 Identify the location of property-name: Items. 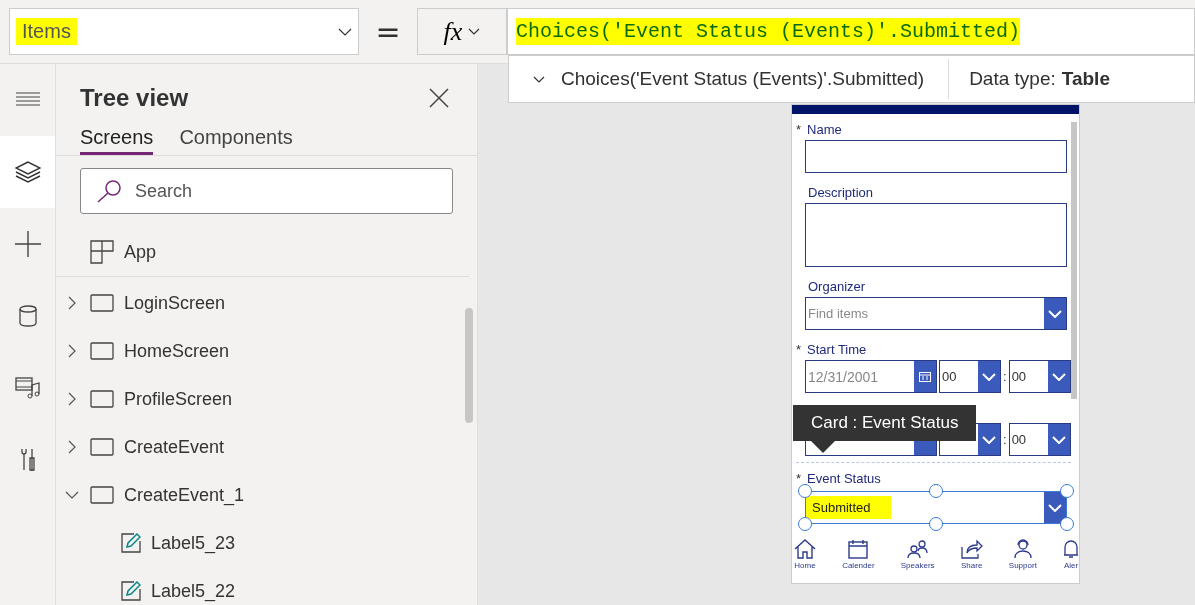
(46, 31).